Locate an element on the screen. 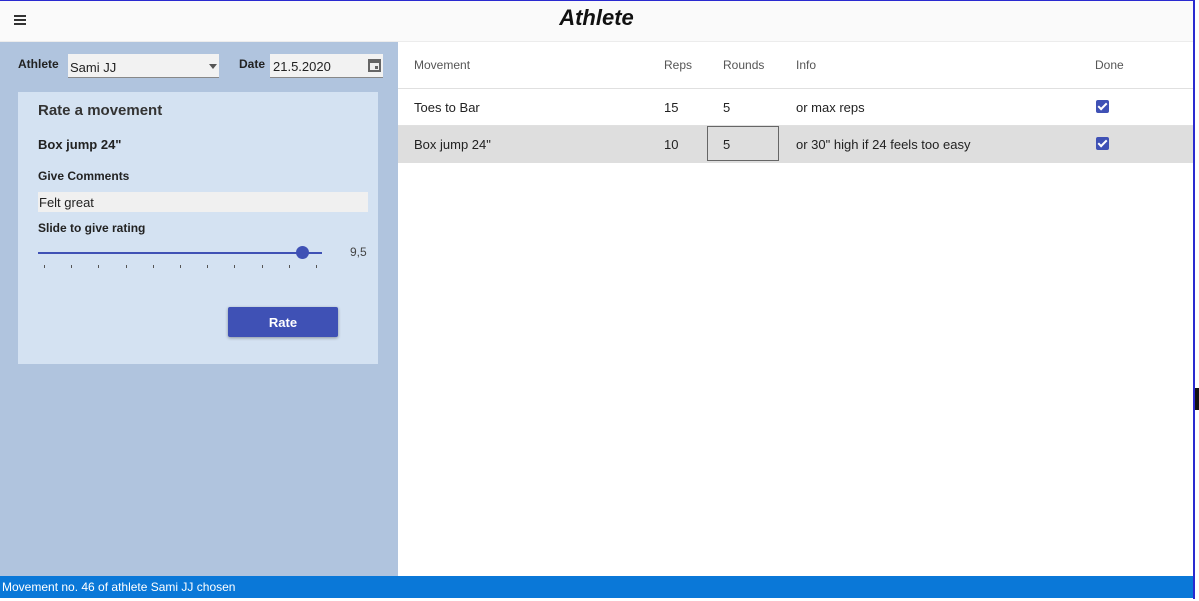 The height and width of the screenshot is (601, 1199). rating-card-title: Rate a movement is located at coordinates (100, 110).